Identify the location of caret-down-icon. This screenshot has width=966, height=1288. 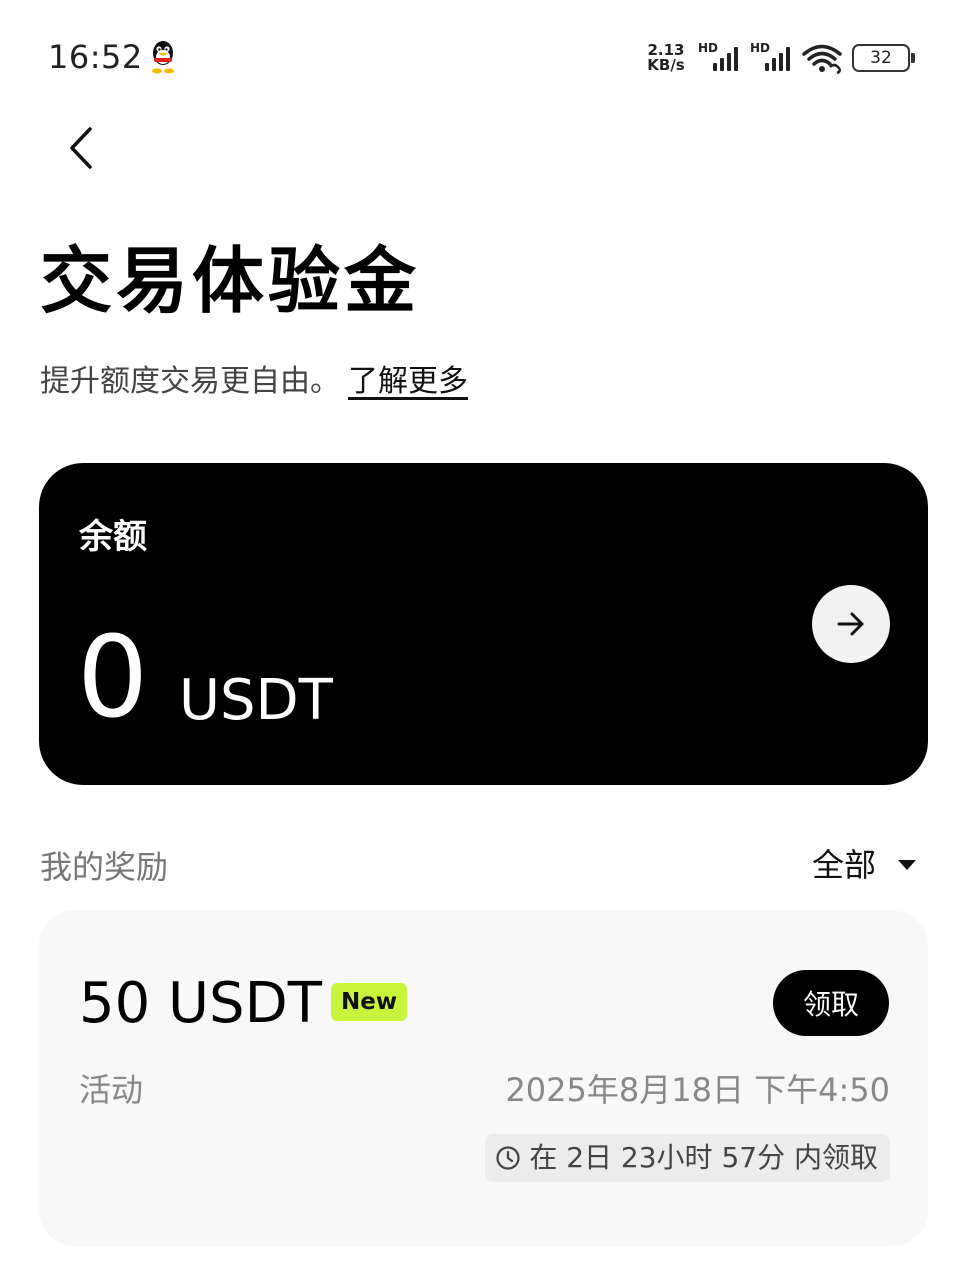
(907, 865).